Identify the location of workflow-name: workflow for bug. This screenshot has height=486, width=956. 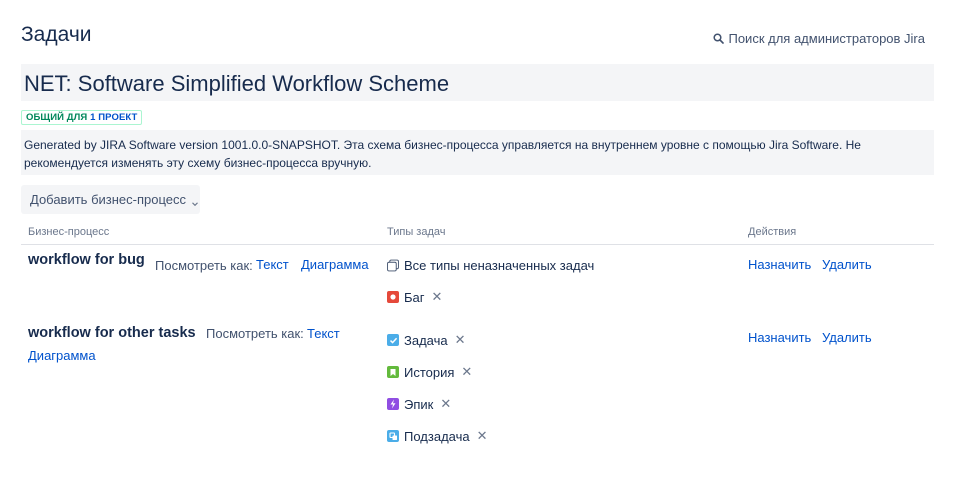
(86, 260).